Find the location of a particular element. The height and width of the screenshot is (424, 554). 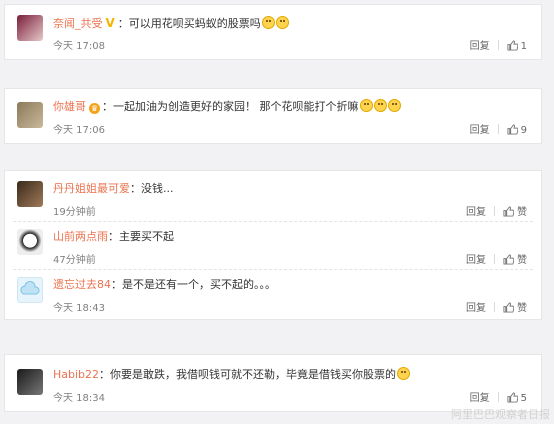

username: 遗忘过去84 is located at coordinates (82, 284).